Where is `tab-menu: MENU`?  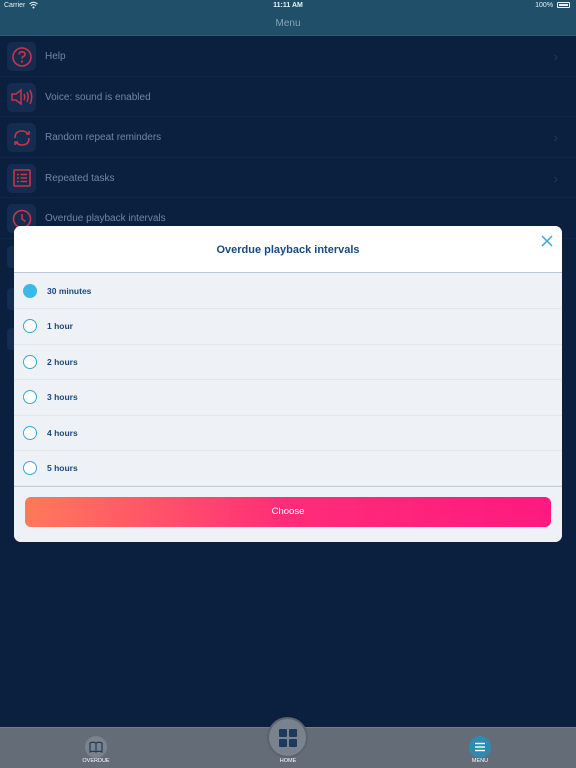 tab-menu: MENU is located at coordinates (480, 748).